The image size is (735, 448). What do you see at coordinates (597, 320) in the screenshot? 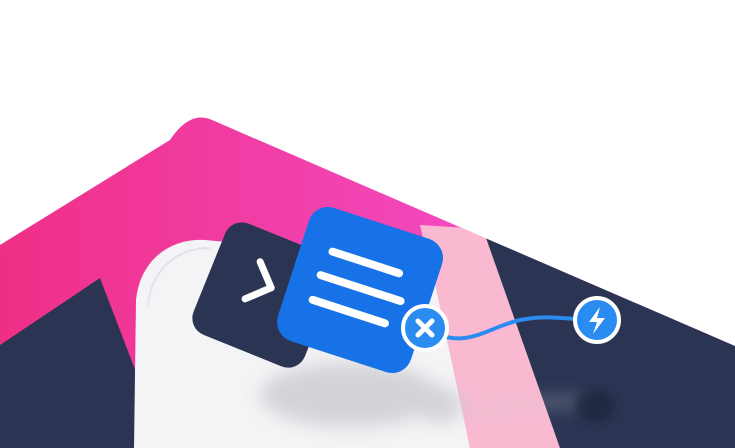
I see `bolt-node` at bounding box center [597, 320].